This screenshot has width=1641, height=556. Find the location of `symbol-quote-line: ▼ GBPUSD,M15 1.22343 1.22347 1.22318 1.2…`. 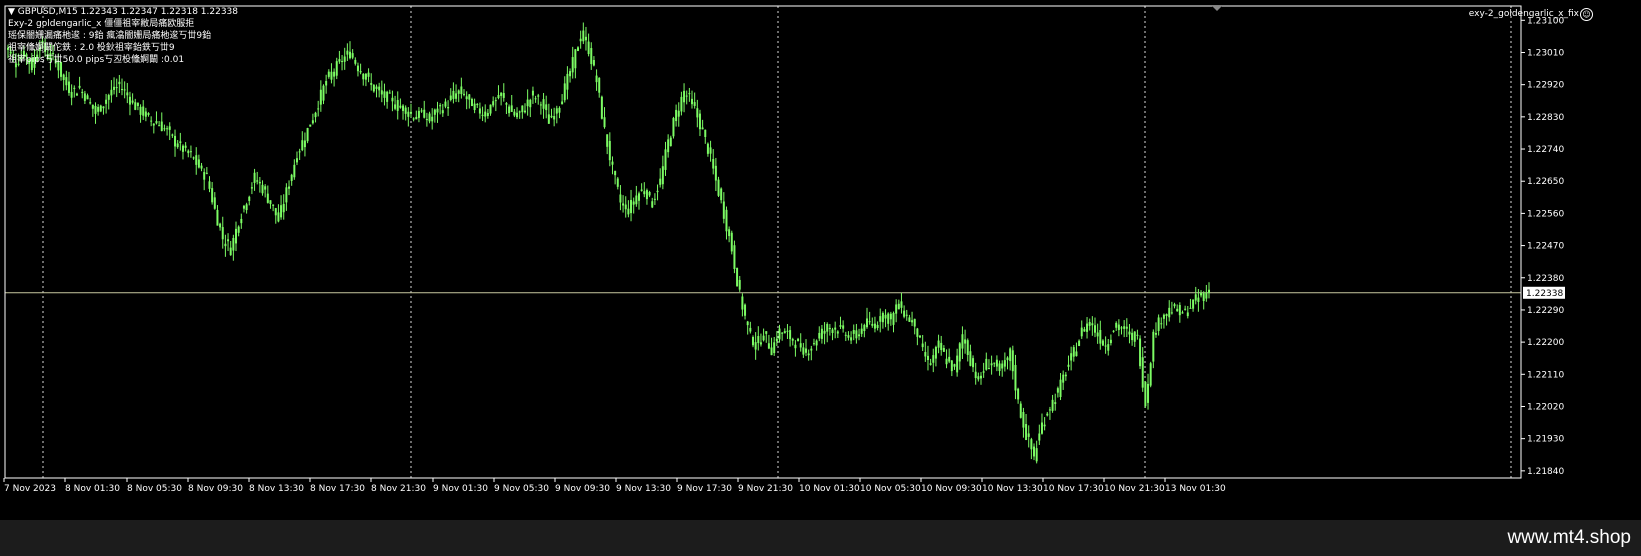

symbol-quote-line: ▼ GBPUSD,M15 1.22343 1.22347 1.22318 1.2… is located at coordinates (123, 12).